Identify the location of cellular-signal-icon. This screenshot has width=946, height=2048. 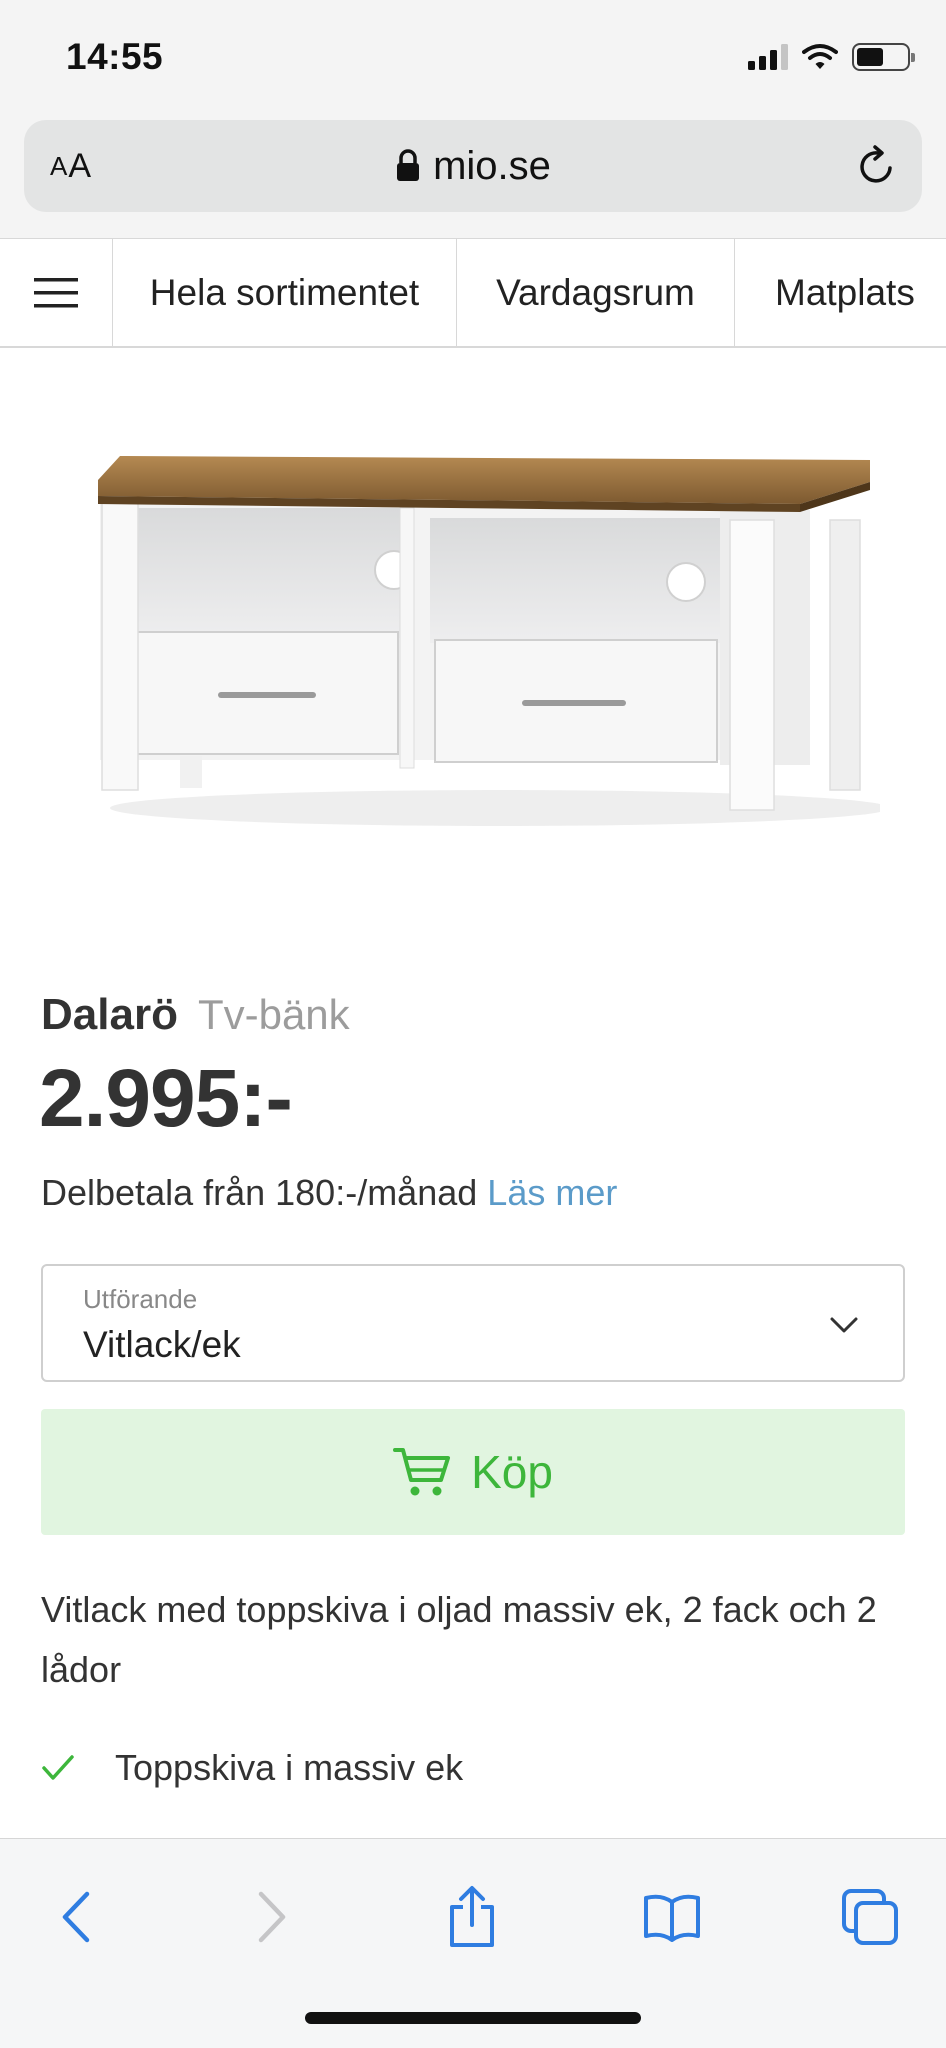
(768, 57).